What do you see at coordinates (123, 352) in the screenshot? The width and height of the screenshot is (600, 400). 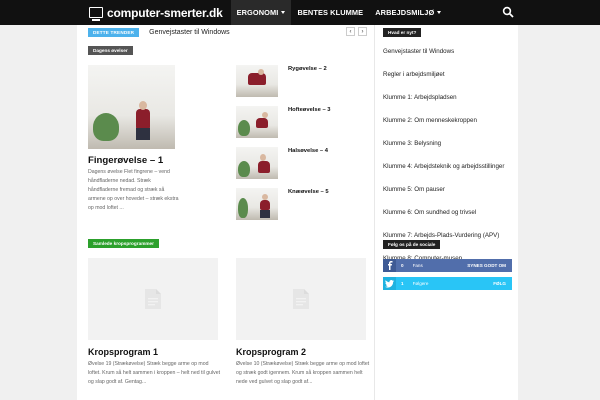 I see `post-title-kropsprogram-1: Kropsprogram 1` at bounding box center [123, 352].